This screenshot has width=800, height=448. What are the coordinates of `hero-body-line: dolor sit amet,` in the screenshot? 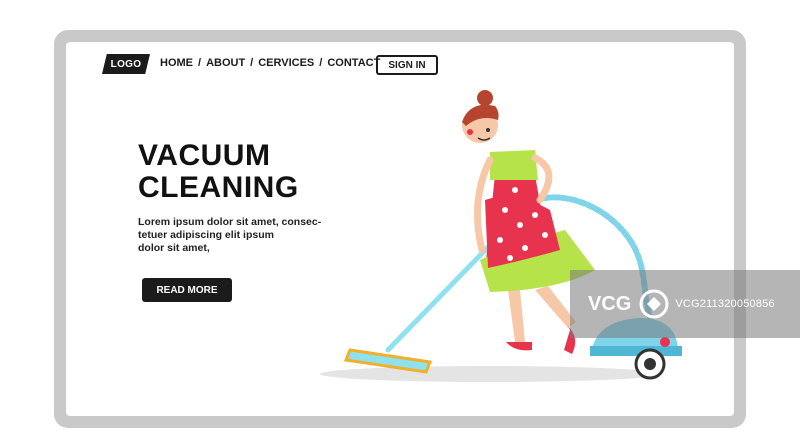 It's located at (174, 248).